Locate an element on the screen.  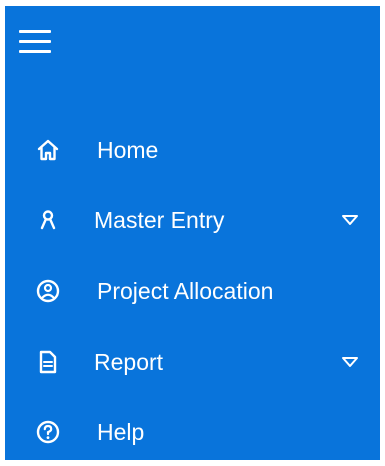
menu-item-master-entry: Master Entry is located at coordinates (192, 220).